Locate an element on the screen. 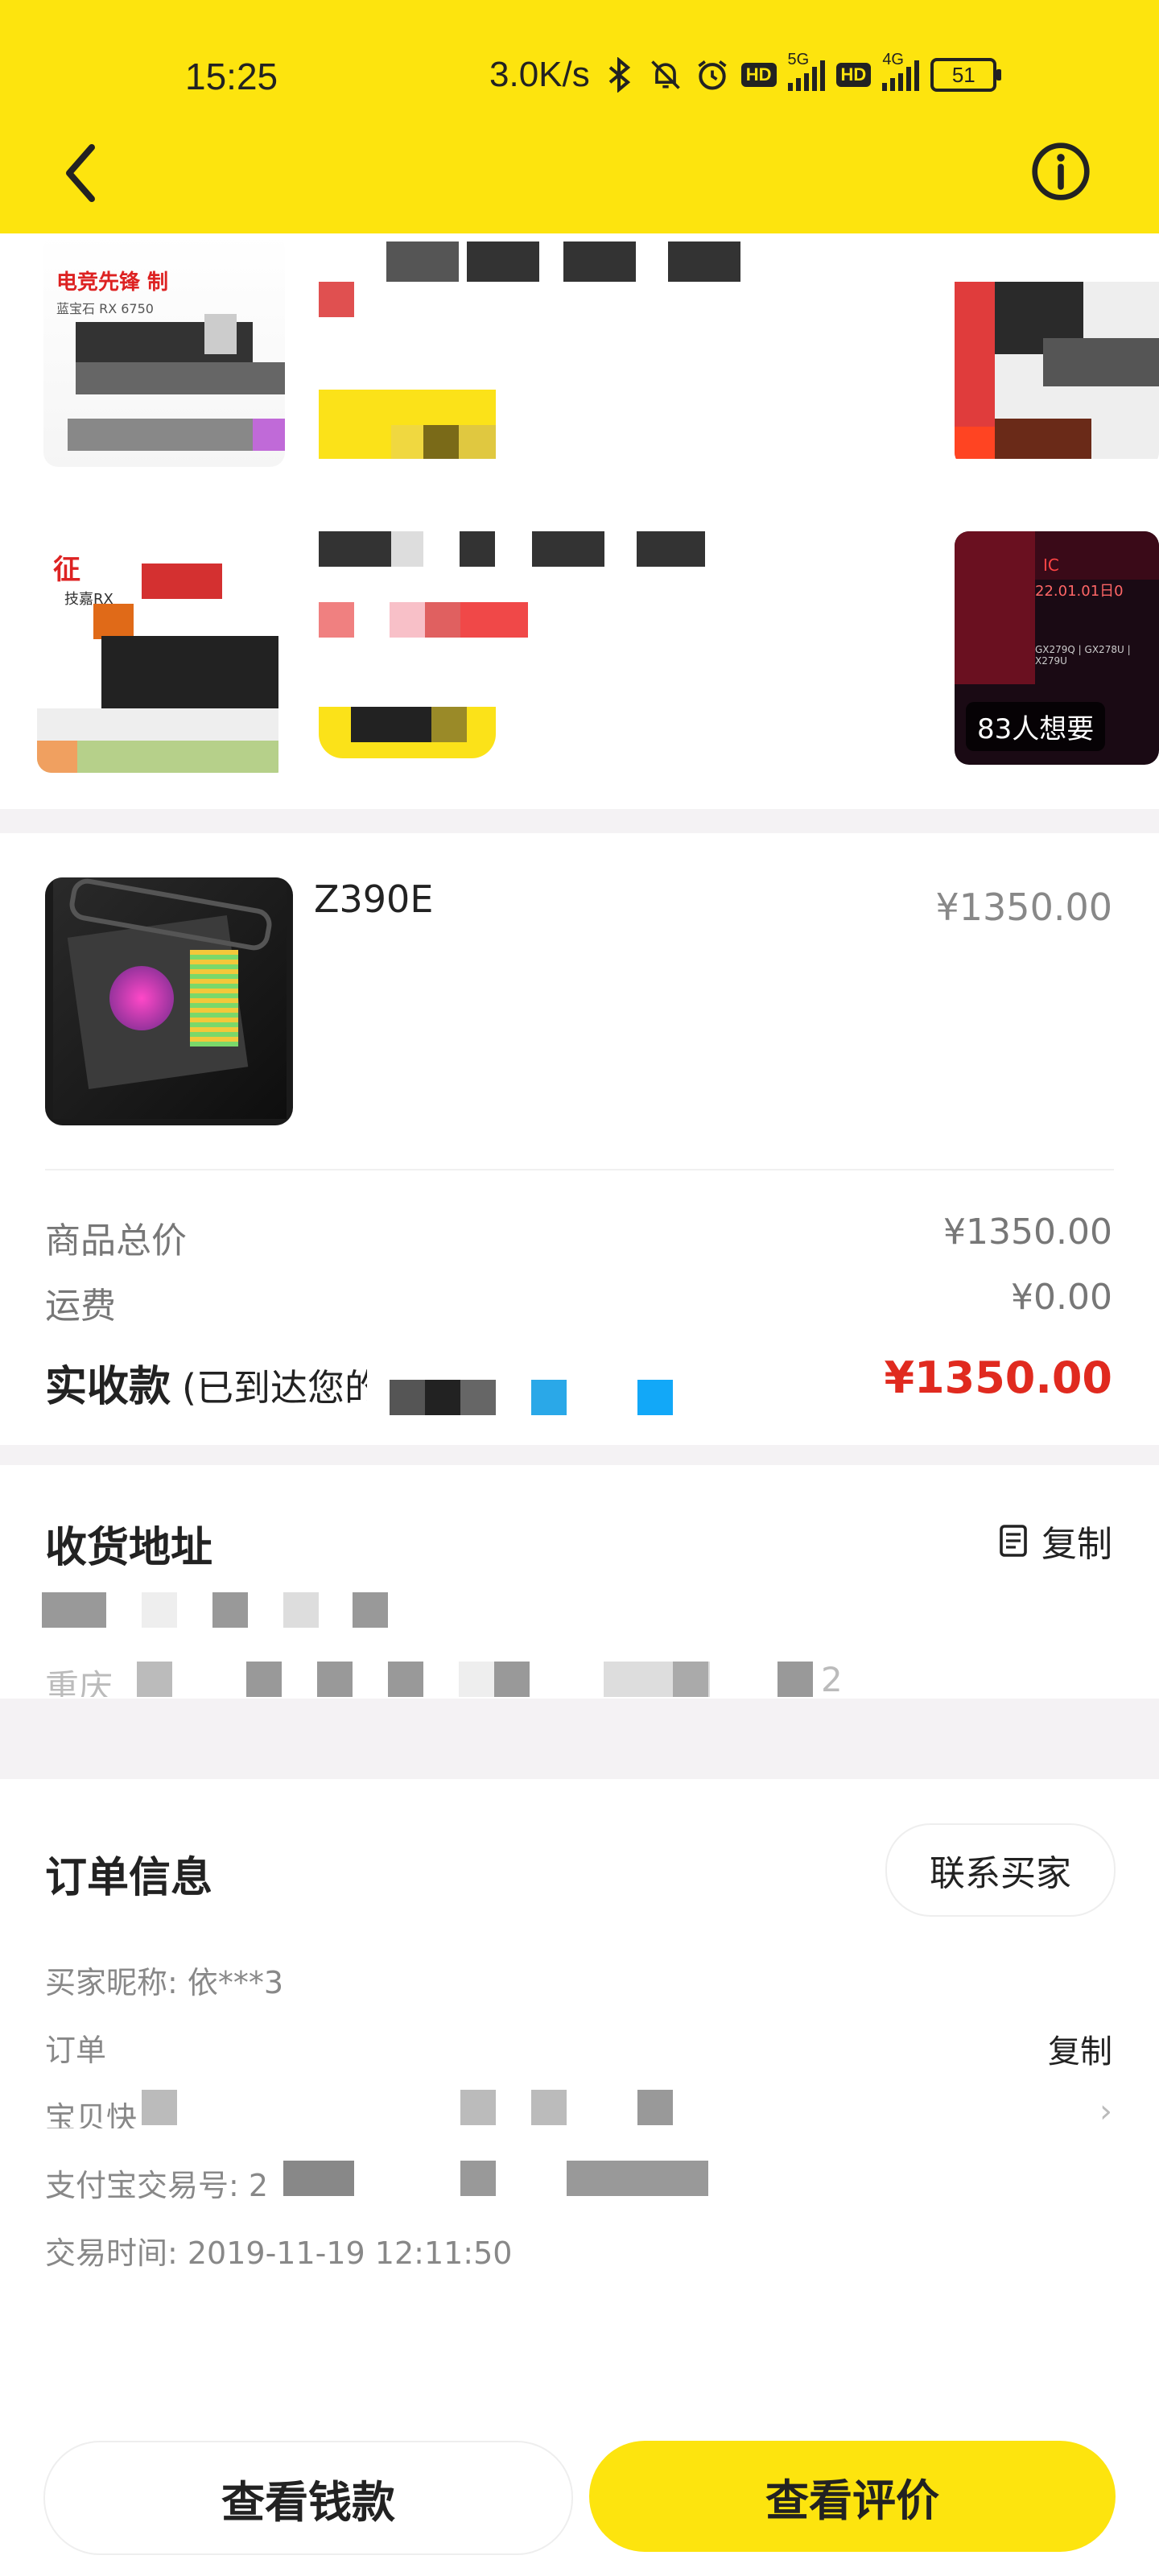 This screenshot has height=2576, width=1159. signal-5g-icon: 5G is located at coordinates (806, 71).